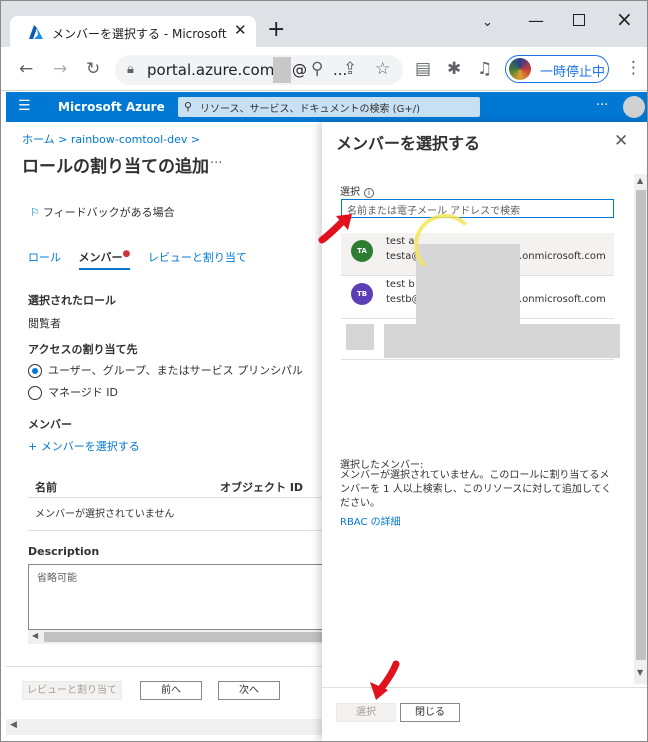 This screenshot has height=742, width=648. What do you see at coordinates (164, 666) in the screenshot?
I see `footer-divider` at bounding box center [164, 666].